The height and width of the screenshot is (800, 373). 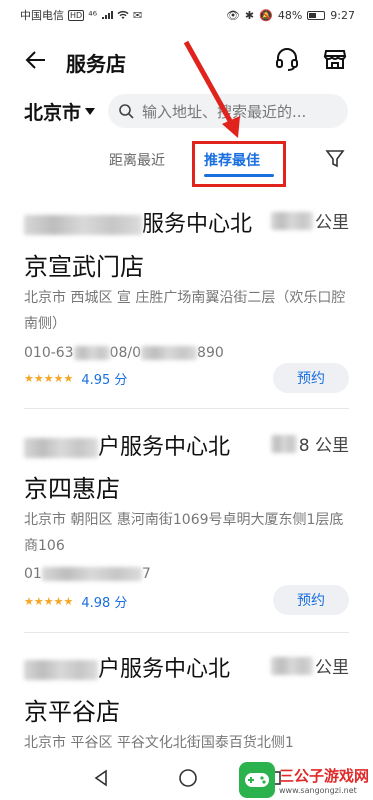 I want to click on store-button, so click(x=335, y=59).